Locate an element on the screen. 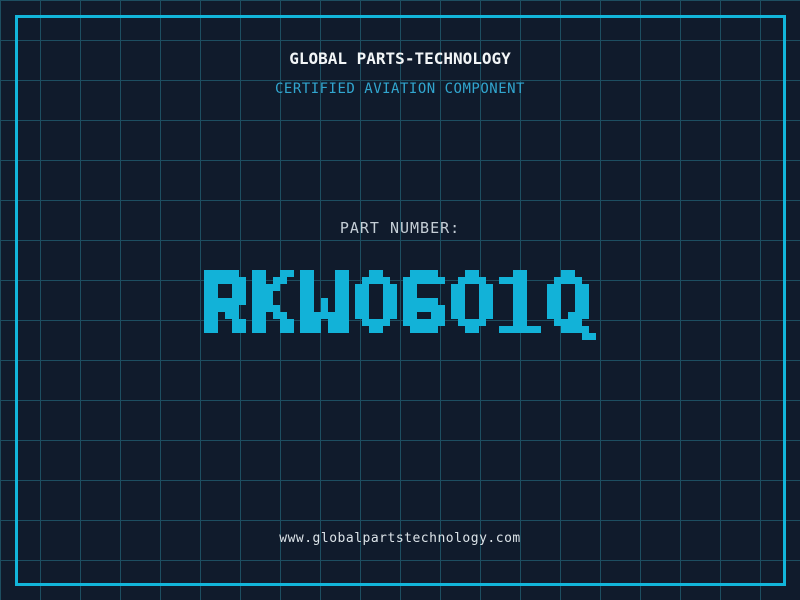  part-number-display is located at coordinates (400, 305).